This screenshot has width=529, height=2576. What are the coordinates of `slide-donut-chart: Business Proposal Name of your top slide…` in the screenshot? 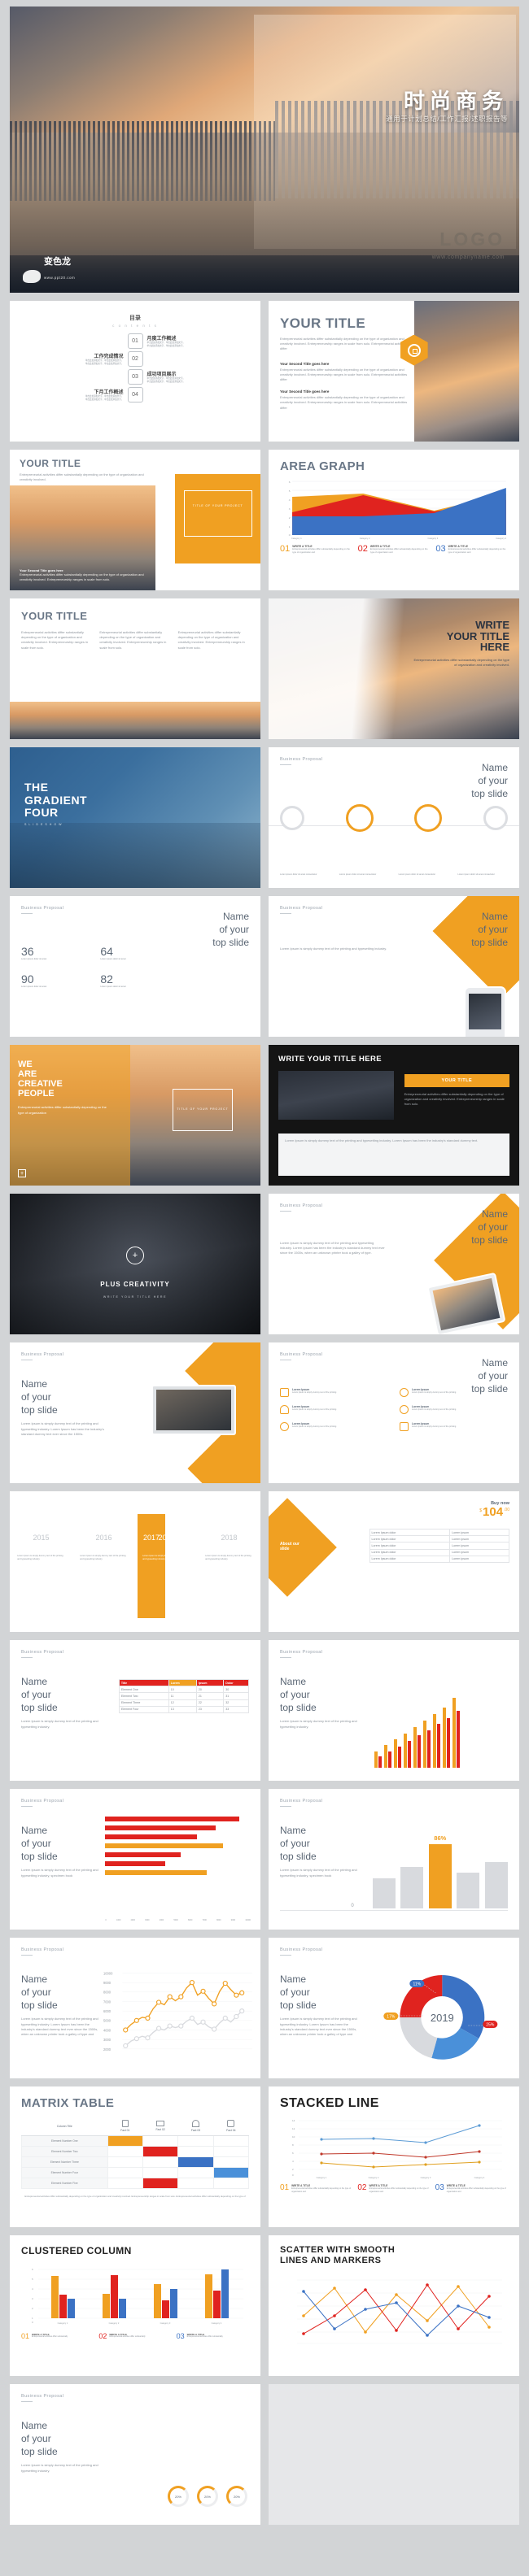 It's located at (394, 2008).